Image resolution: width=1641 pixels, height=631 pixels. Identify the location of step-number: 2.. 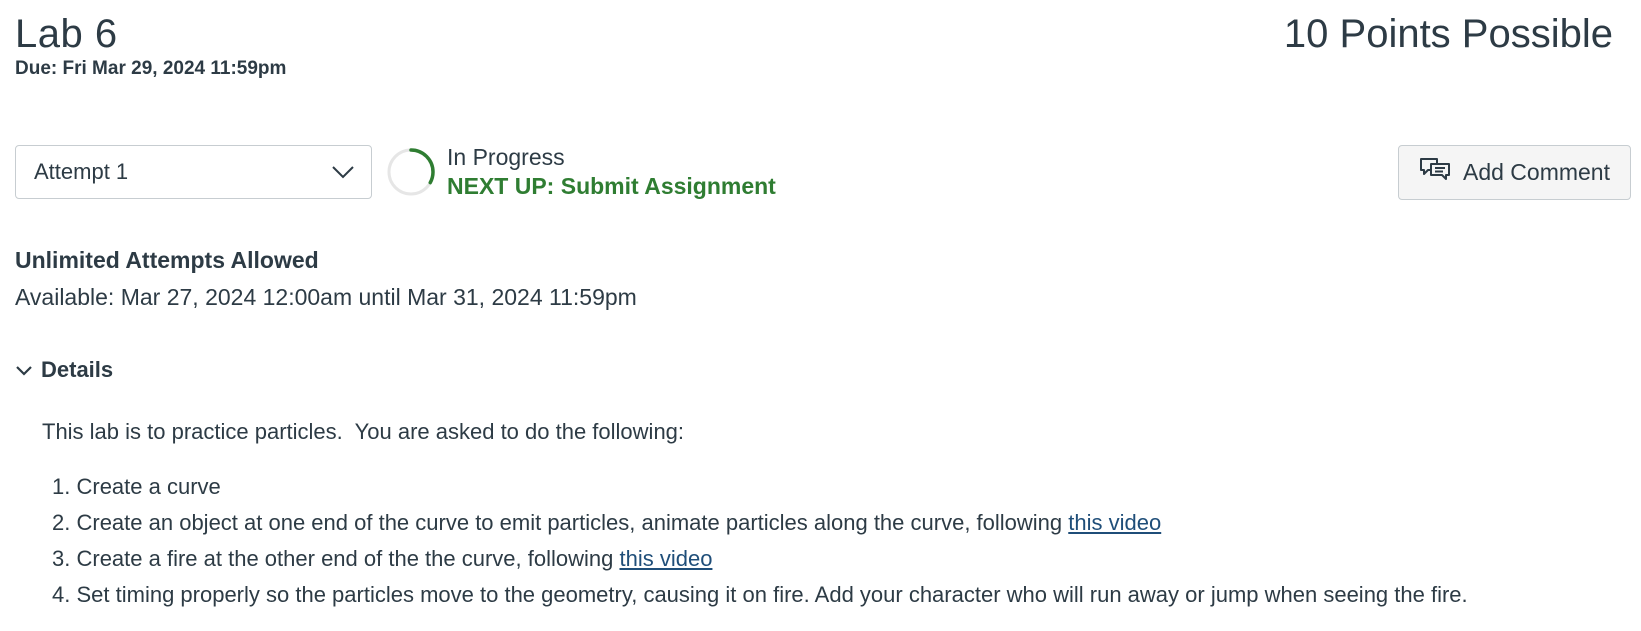
(61, 522).